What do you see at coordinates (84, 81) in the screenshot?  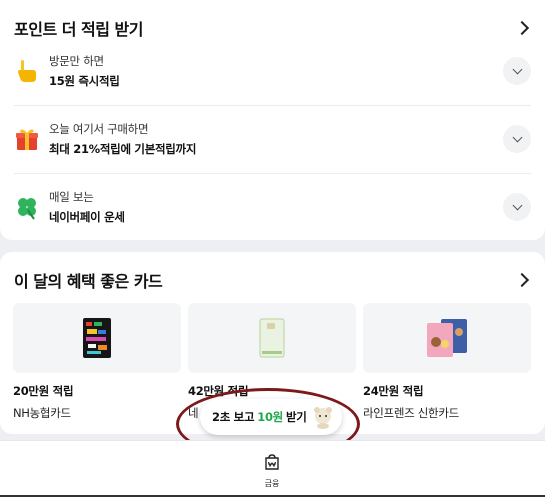 I see `benefit-main-text: 15원 즉시적립` at bounding box center [84, 81].